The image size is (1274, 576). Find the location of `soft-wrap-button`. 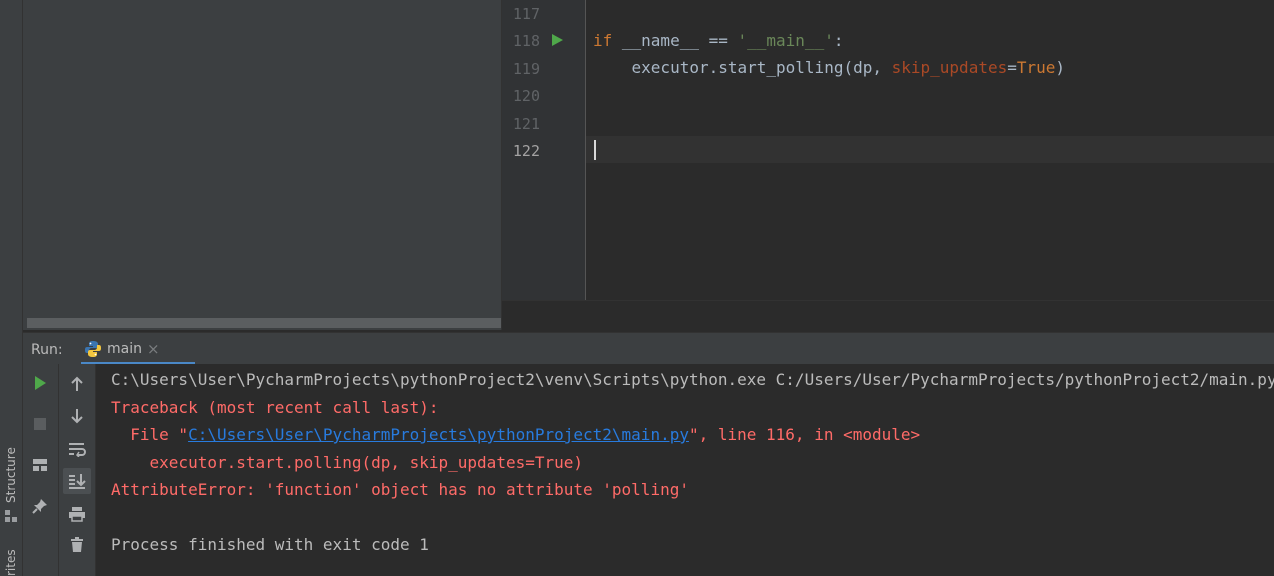

soft-wrap-button is located at coordinates (77, 449).